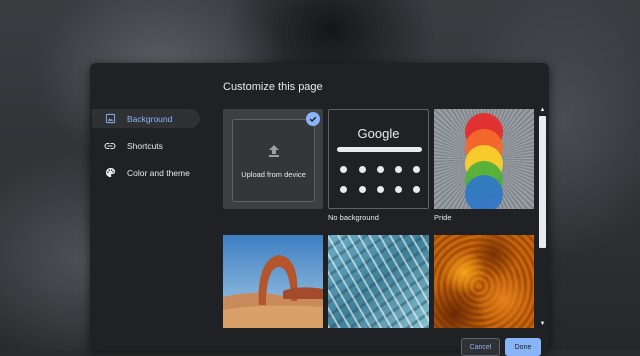  I want to click on done-button: Done, so click(523, 347).